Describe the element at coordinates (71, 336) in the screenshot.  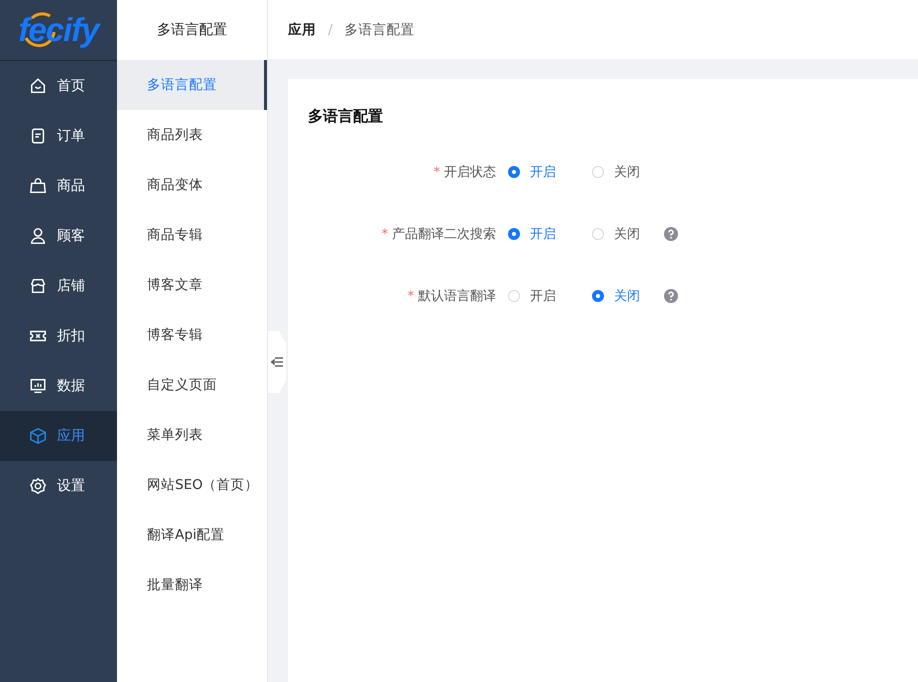
I see `nav-label: 折扣` at that location.